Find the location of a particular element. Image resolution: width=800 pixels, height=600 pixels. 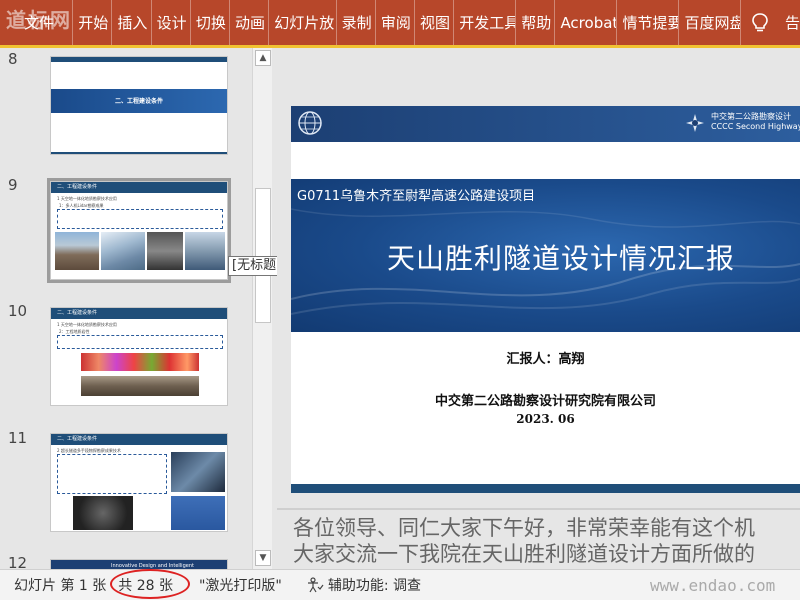

slide-number: 10 is located at coordinates (18, 311).